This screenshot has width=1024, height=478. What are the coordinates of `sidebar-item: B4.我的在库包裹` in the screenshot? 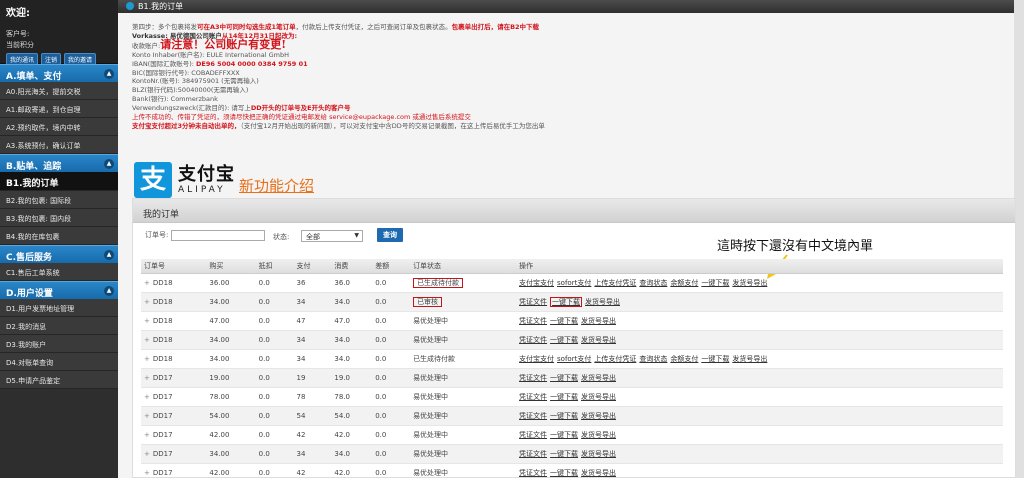 It's located at (59, 236).